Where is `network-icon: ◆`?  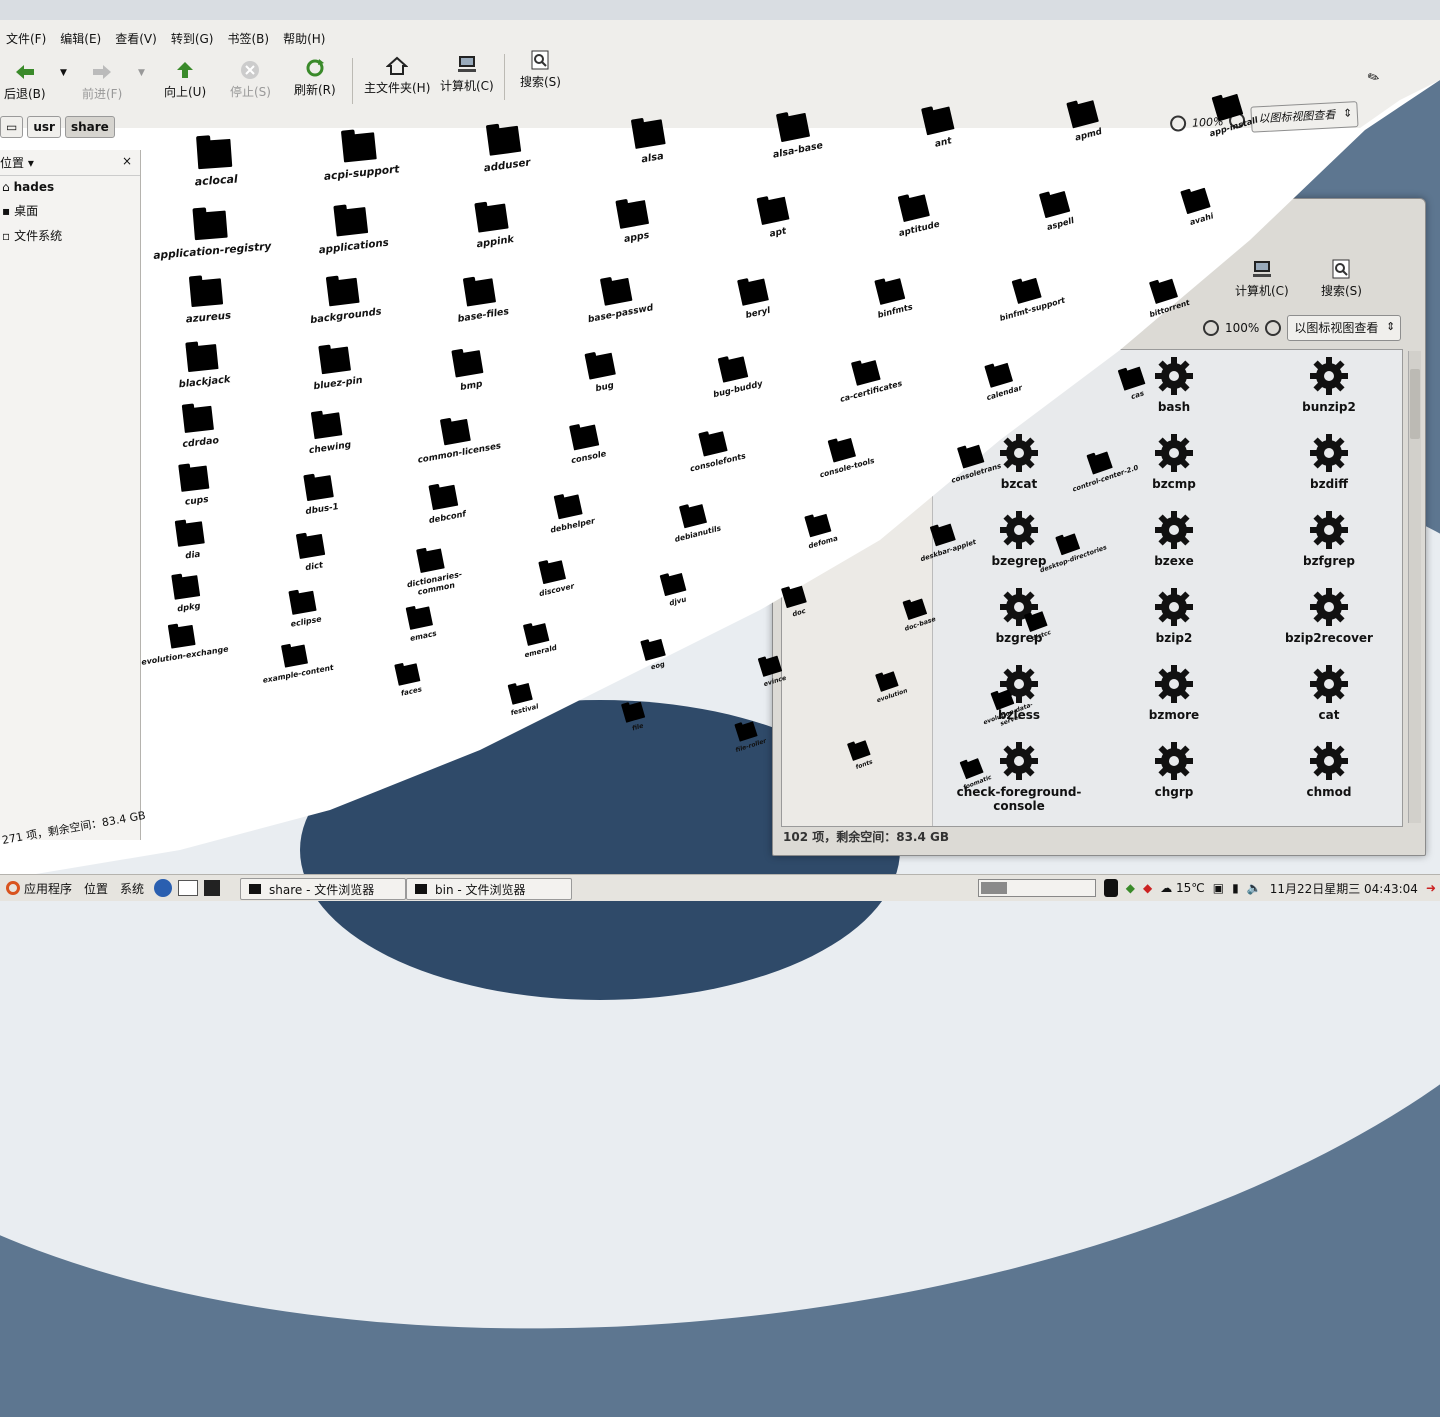
network-icon: ◆ is located at coordinates (1147, 888).